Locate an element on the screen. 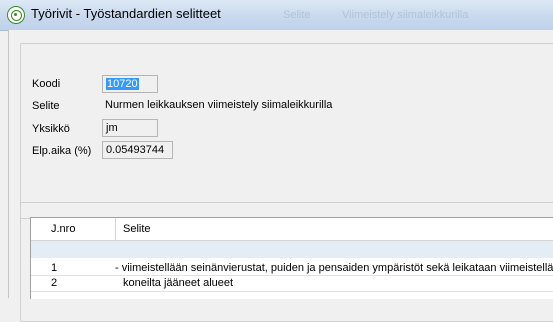  elp-aika-label: Elp.aika (%) is located at coordinates (62, 151).